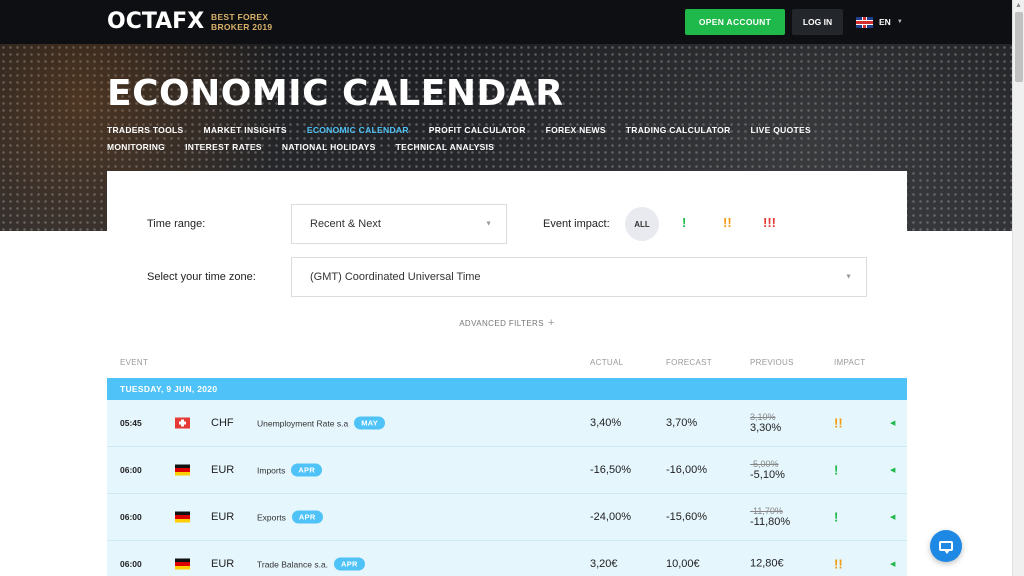  What do you see at coordinates (244, 130) in the screenshot?
I see `nav-market-insights: MARKET INSIGHTS` at bounding box center [244, 130].